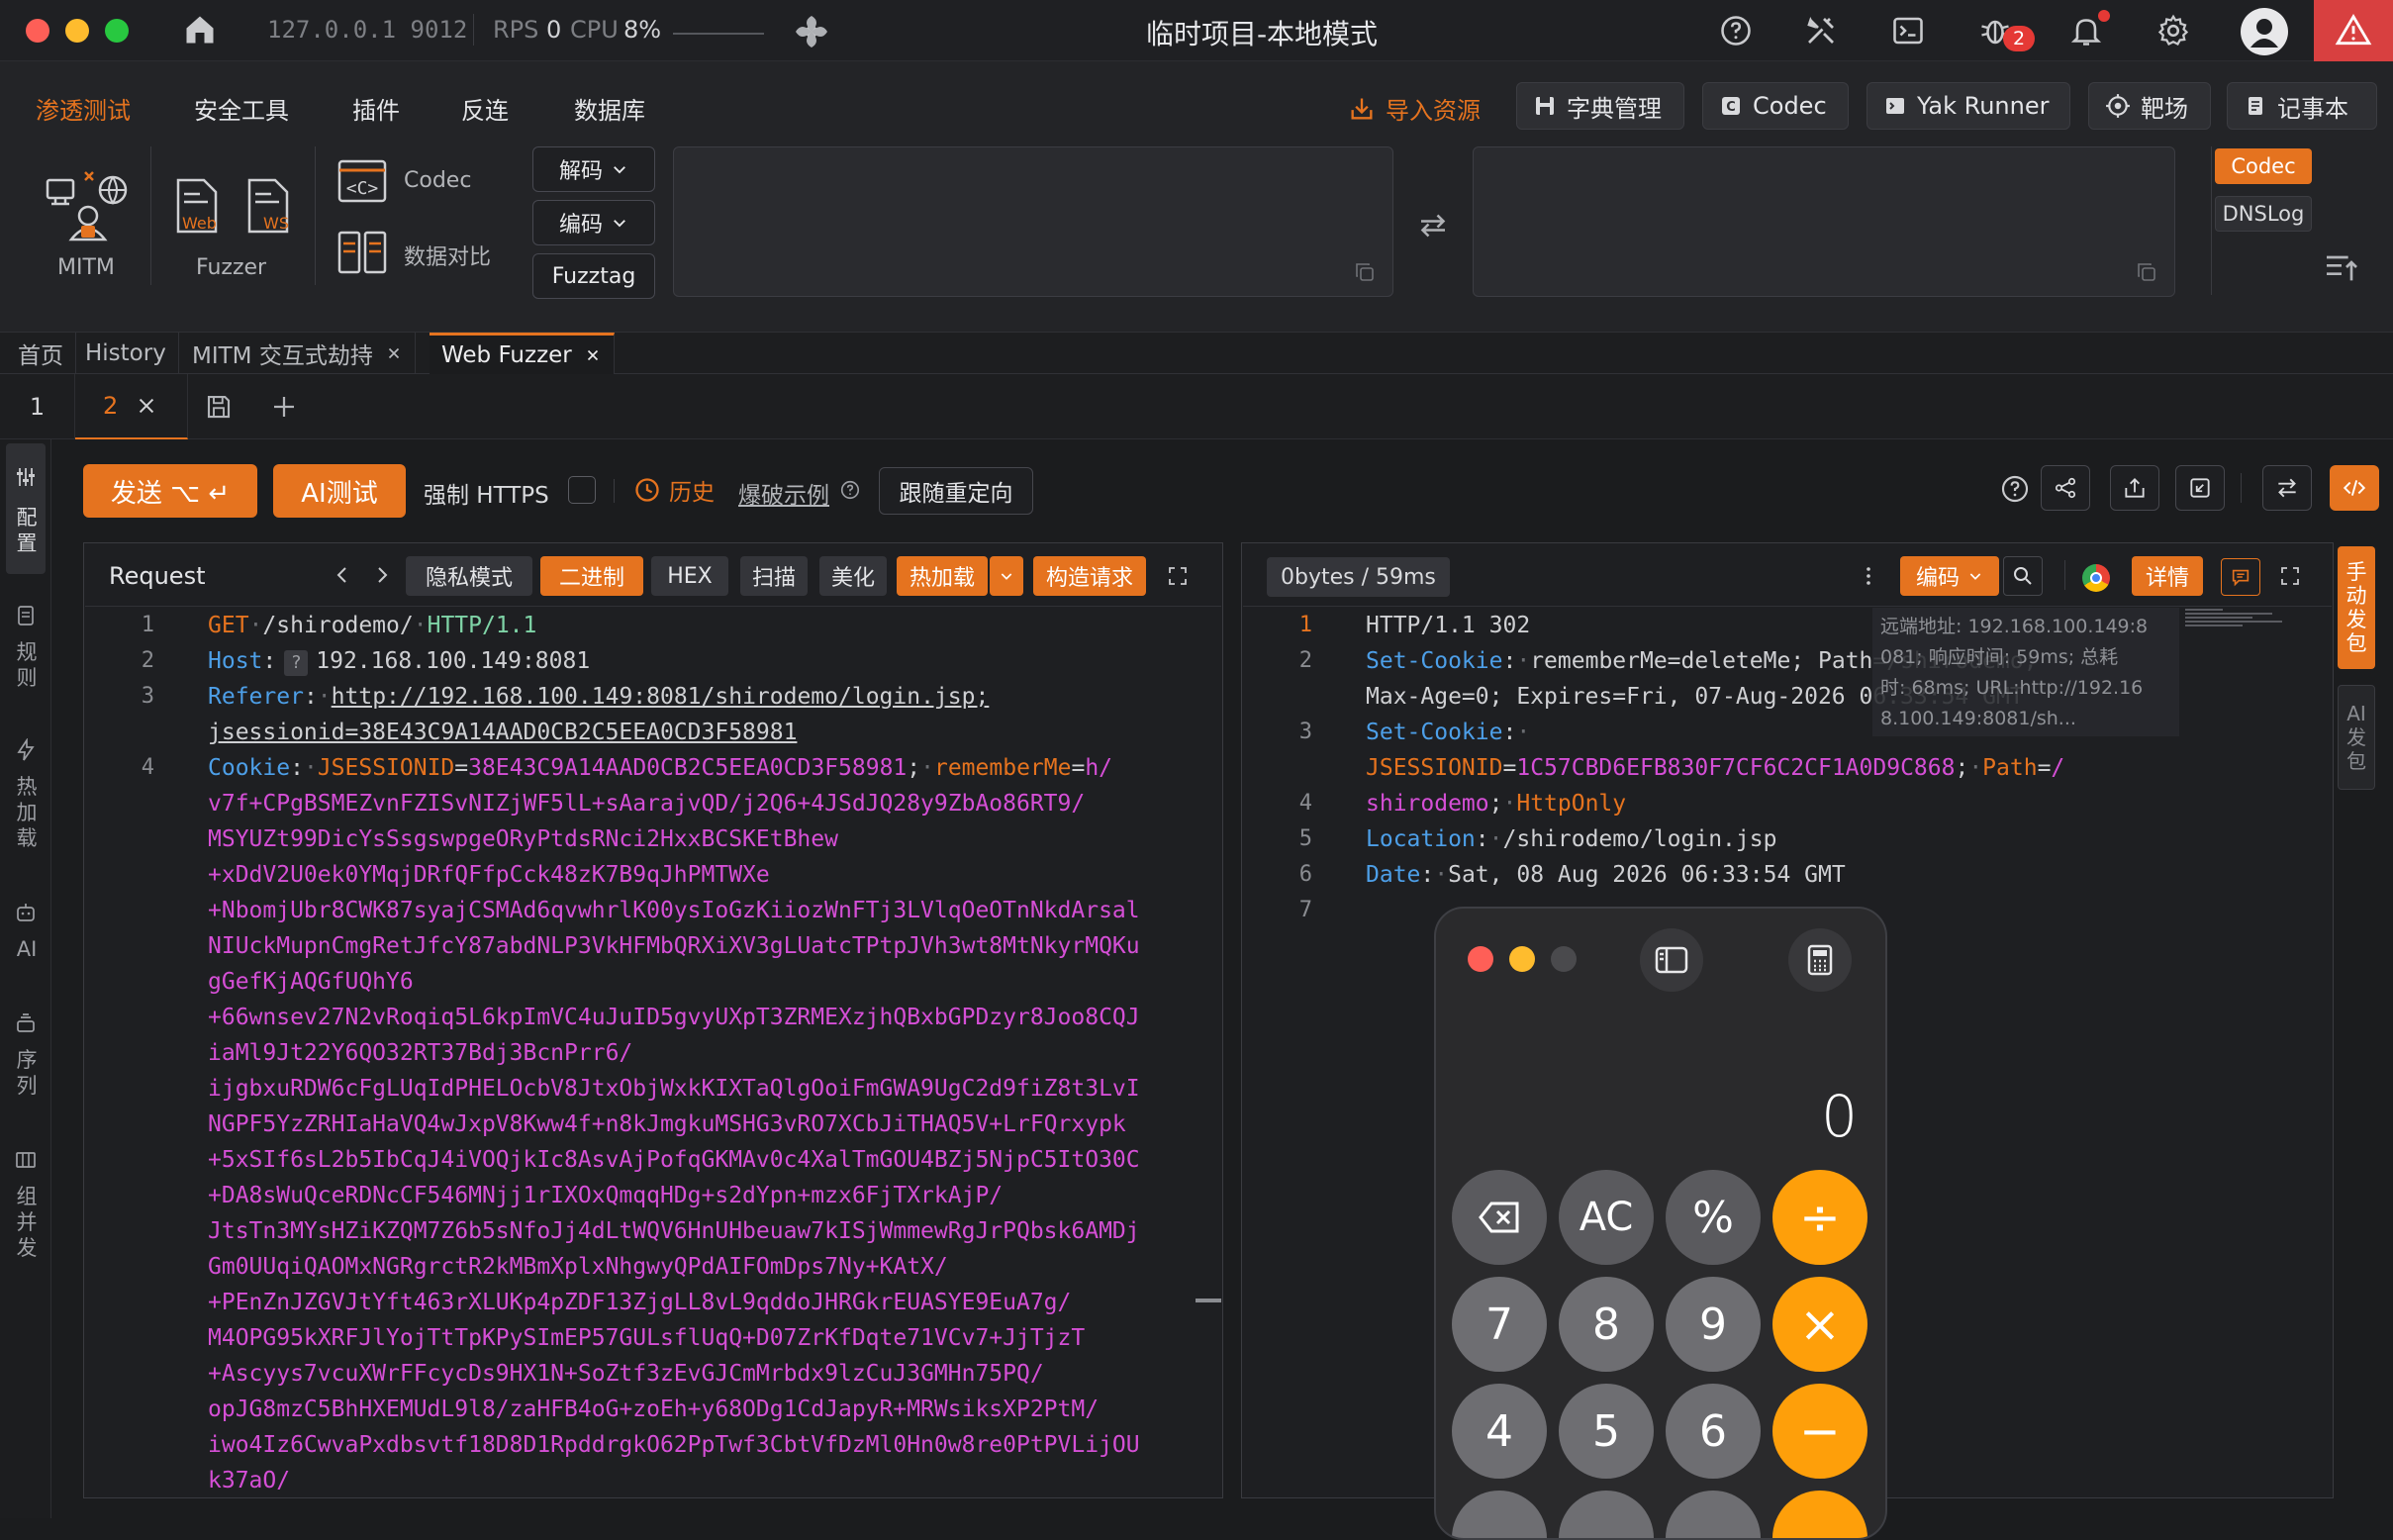  What do you see at coordinates (1606, 1432) in the screenshot?
I see `calc-digit-5: 5` at bounding box center [1606, 1432].